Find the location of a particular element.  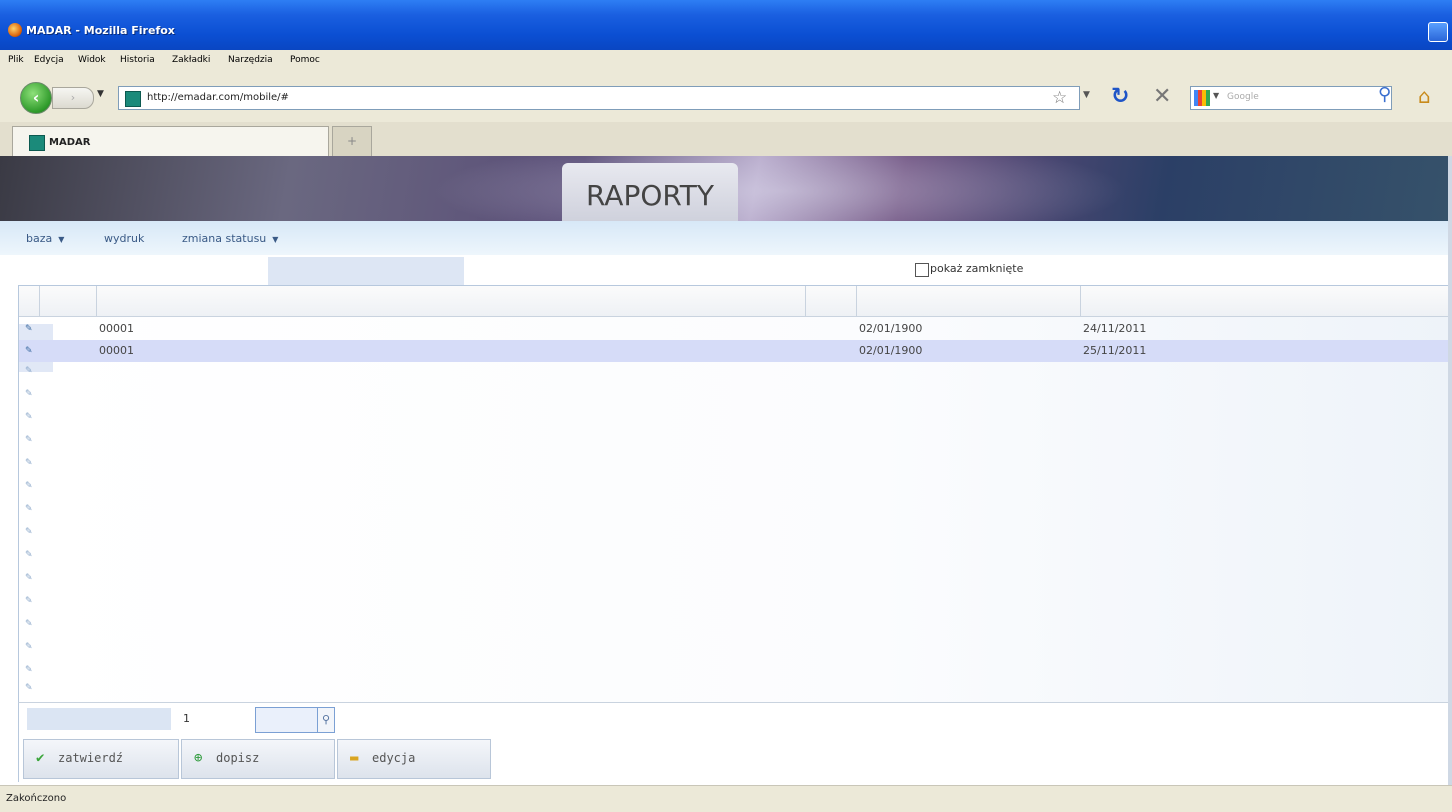

show-closed-label: pokaż zamknięte is located at coordinates (977, 268).